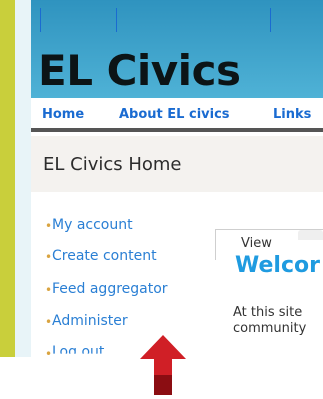 The width and height of the screenshot is (323, 399). I want to click on left-accent-bar, so click(7, 178).